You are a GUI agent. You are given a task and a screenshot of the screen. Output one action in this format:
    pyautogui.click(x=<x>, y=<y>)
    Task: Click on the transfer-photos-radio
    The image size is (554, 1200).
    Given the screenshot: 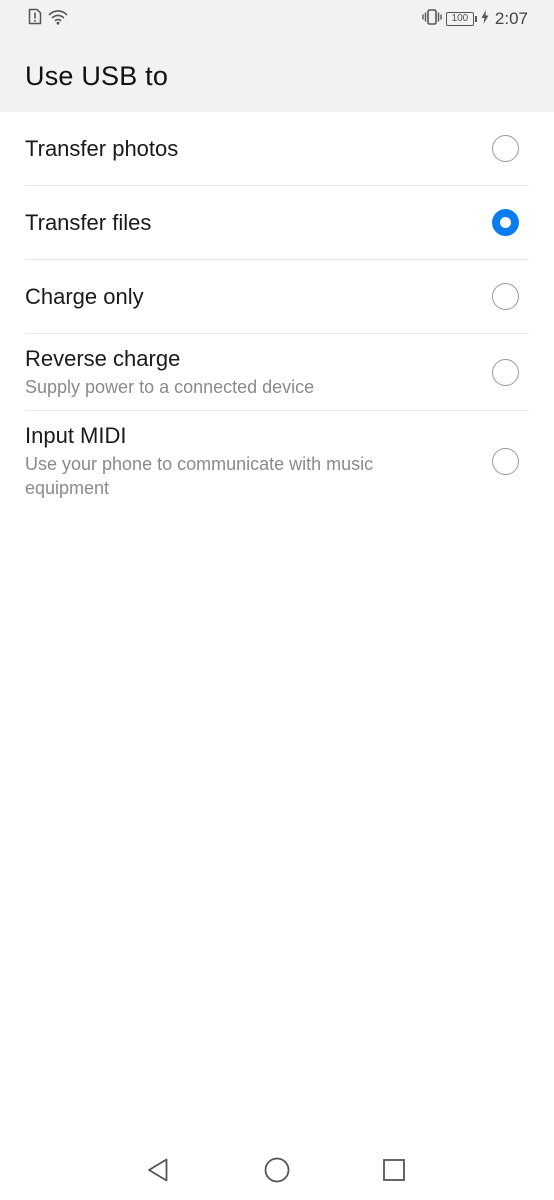 What is the action you would take?
    pyautogui.click(x=505, y=148)
    